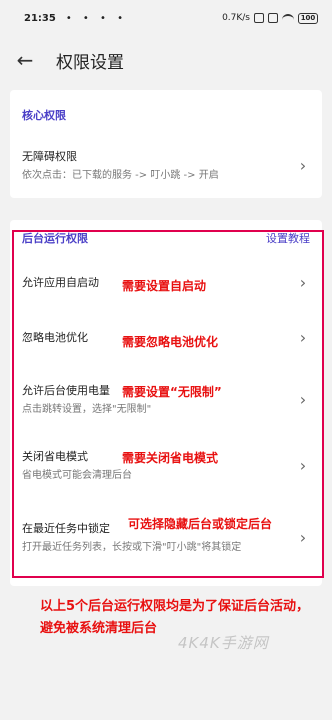 This screenshot has width=332, height=720. I want to click on row-desc: 点击跳转设置，选择"无限制", so click(87, 409).